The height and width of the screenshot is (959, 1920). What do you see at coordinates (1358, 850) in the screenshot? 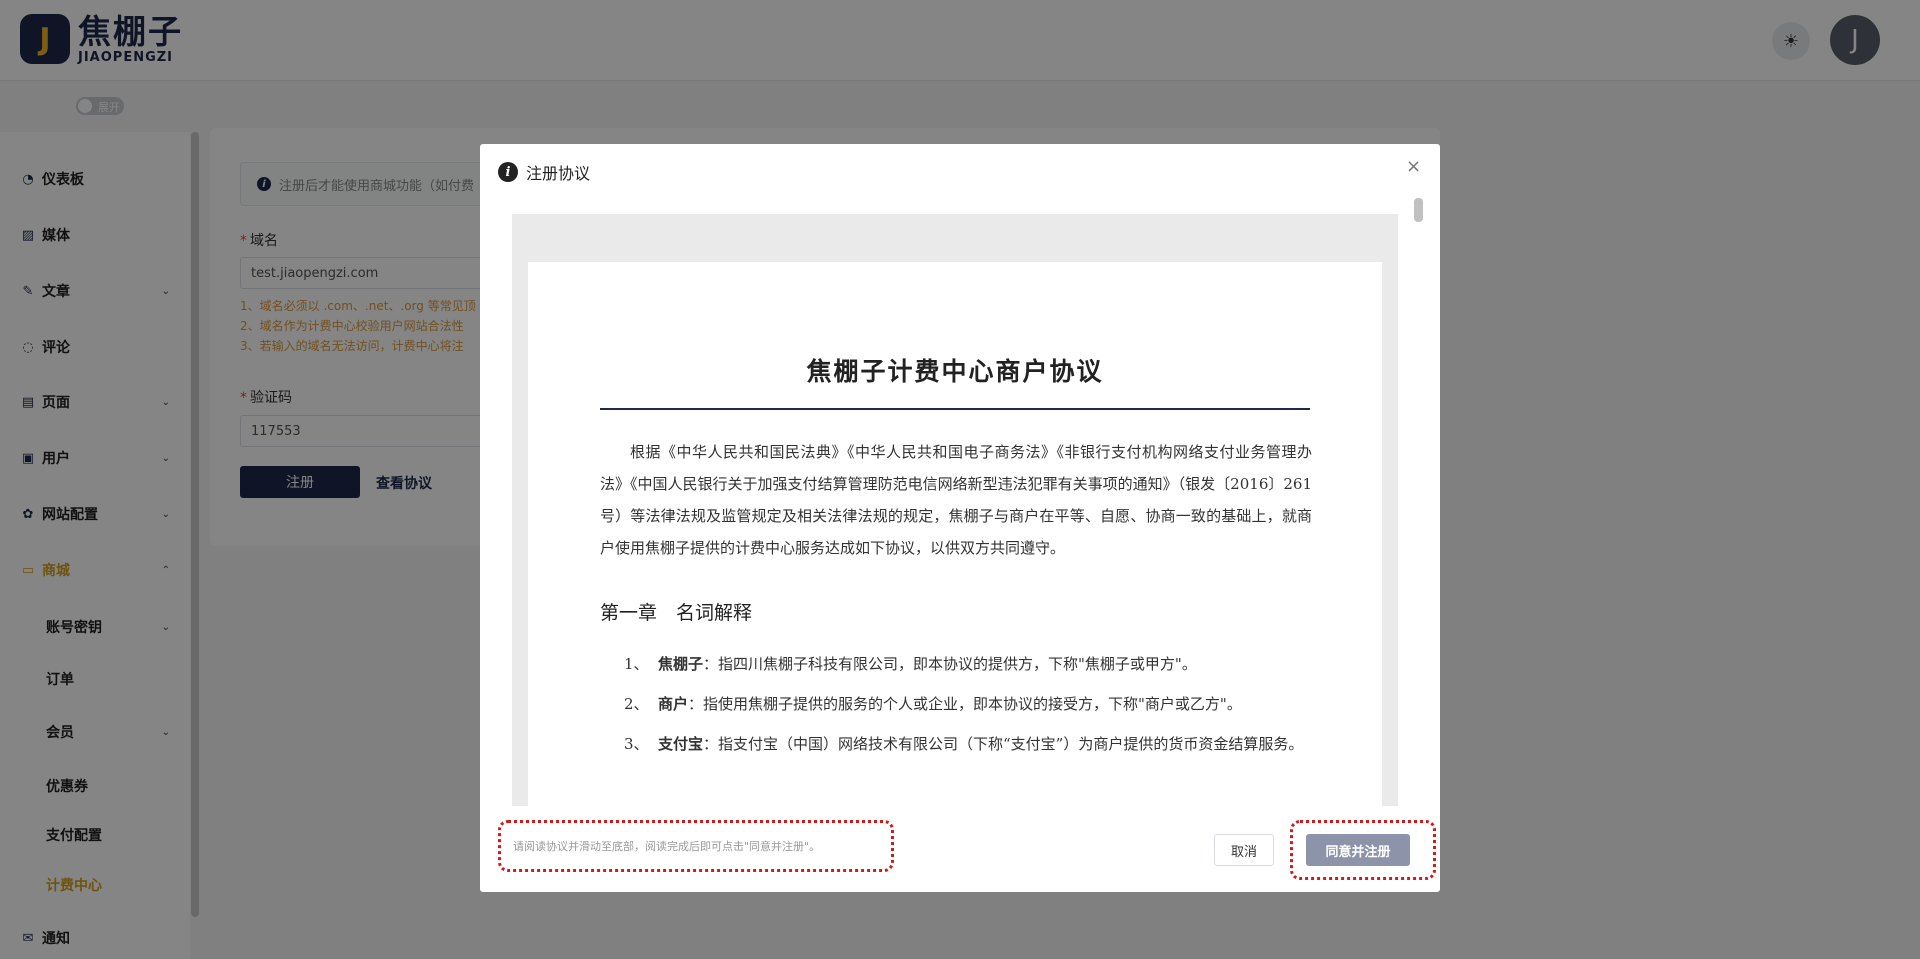
I see `agree-and-register-button: 同意并注册` at bounding box center [1358, 850].